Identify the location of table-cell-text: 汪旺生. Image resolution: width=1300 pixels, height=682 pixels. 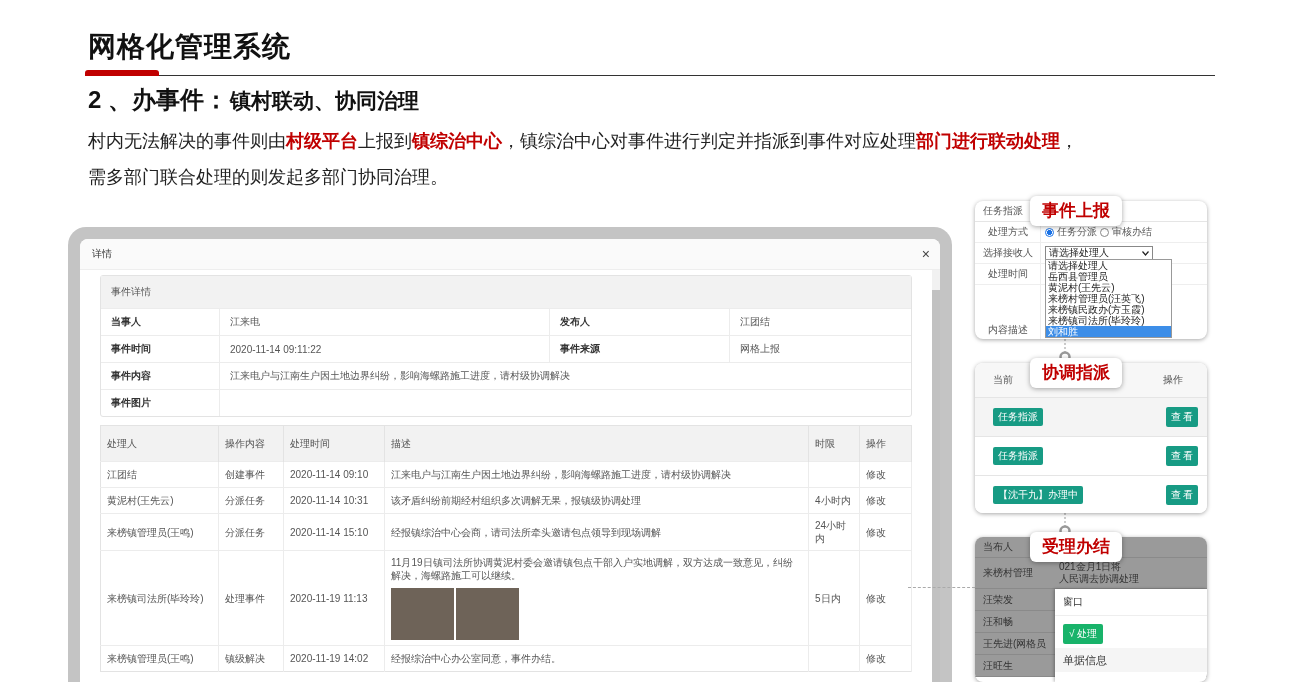
(997, 665).